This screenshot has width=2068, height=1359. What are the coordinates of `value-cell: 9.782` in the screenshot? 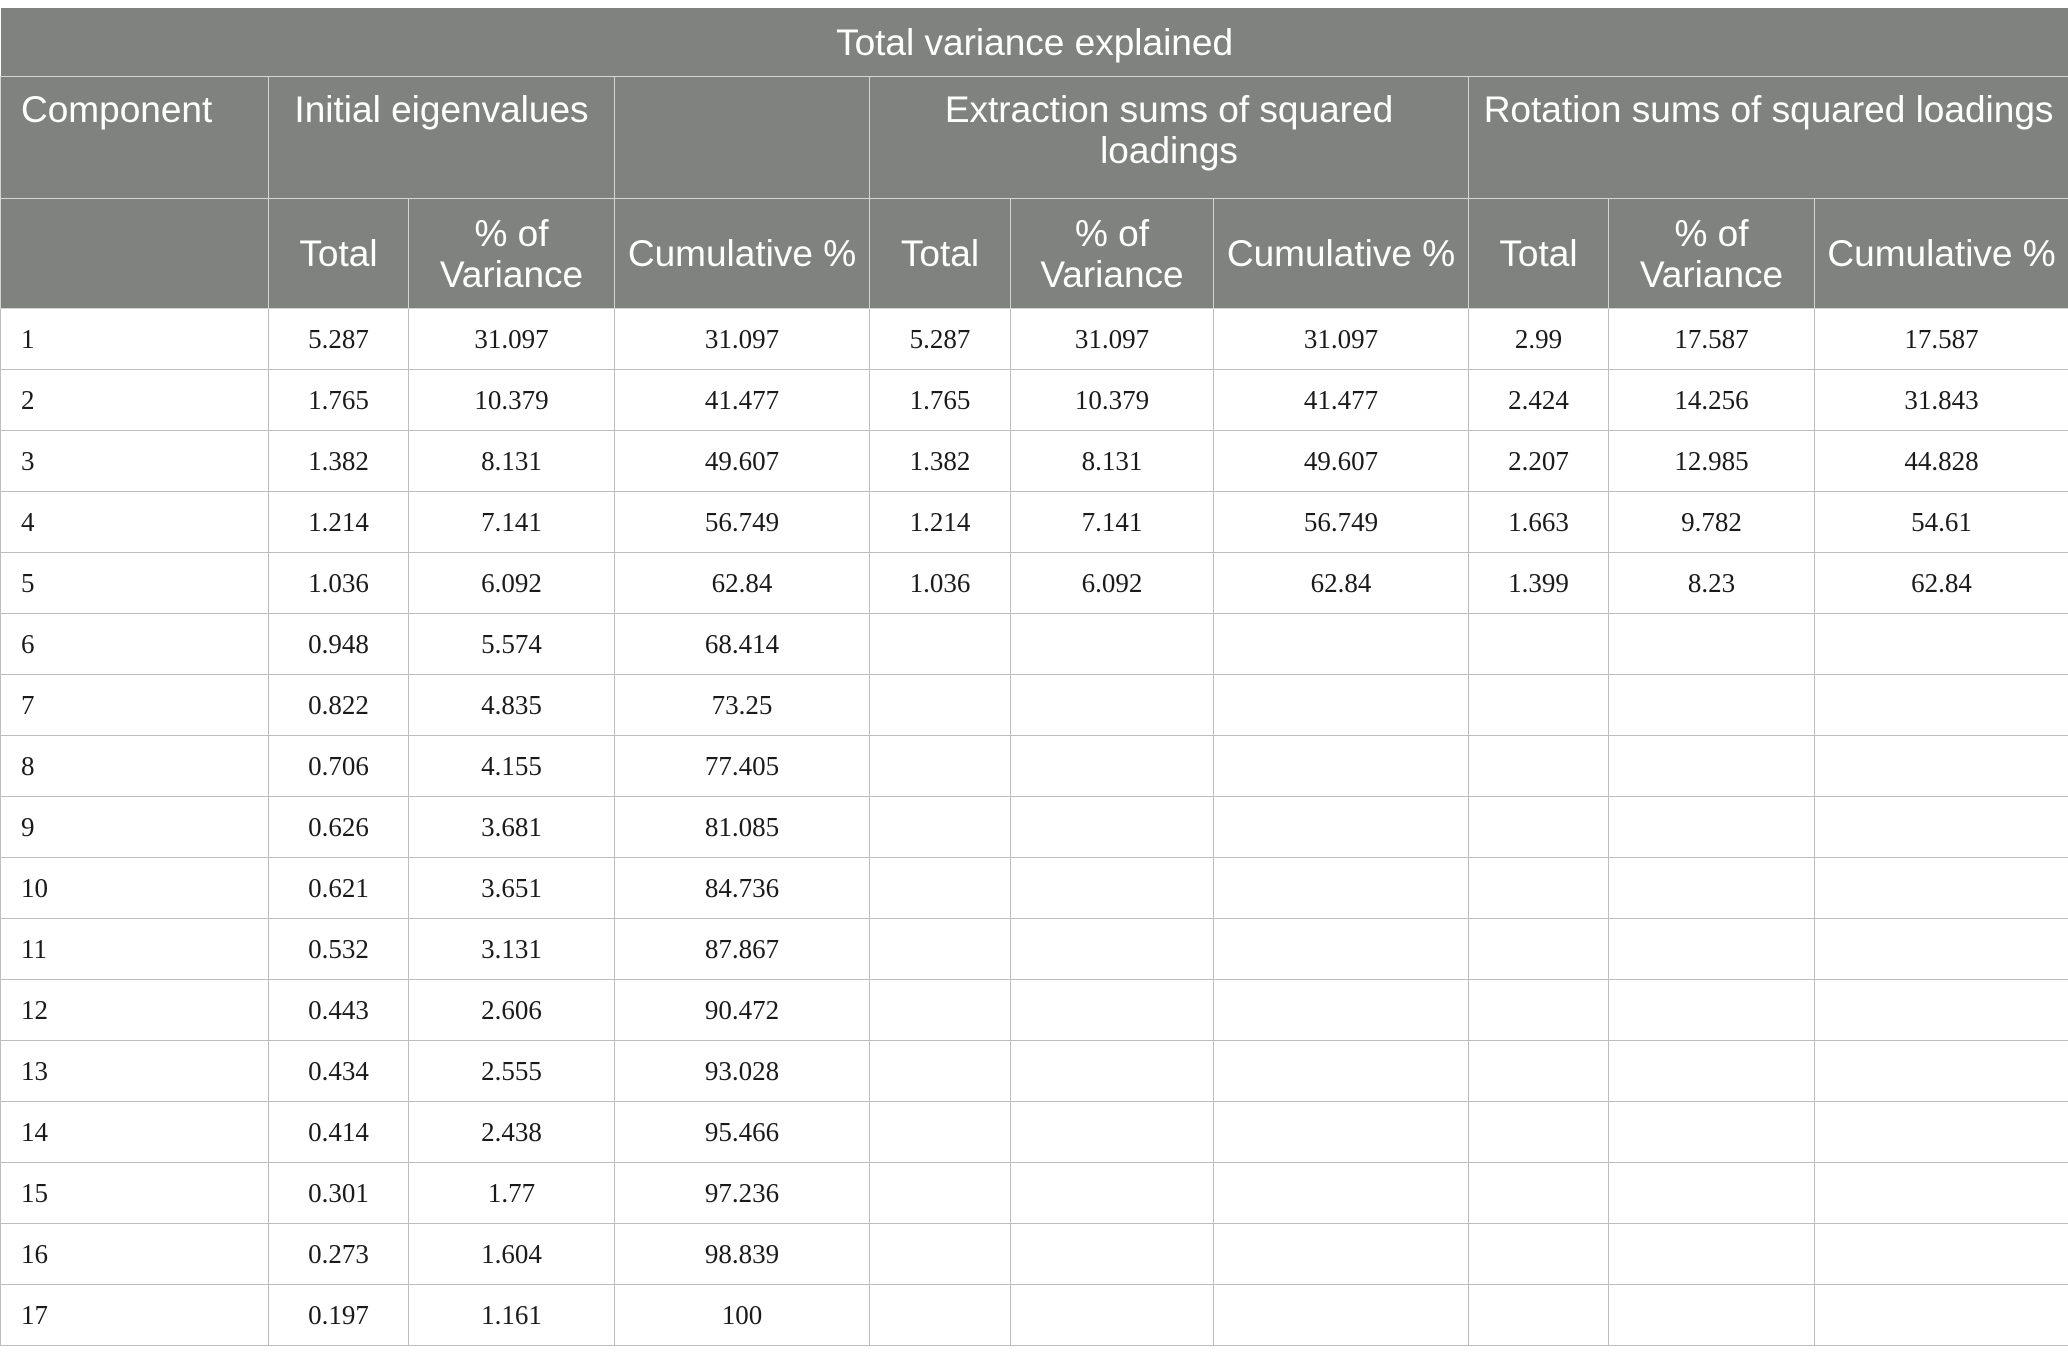 It's located at (1711, 522).